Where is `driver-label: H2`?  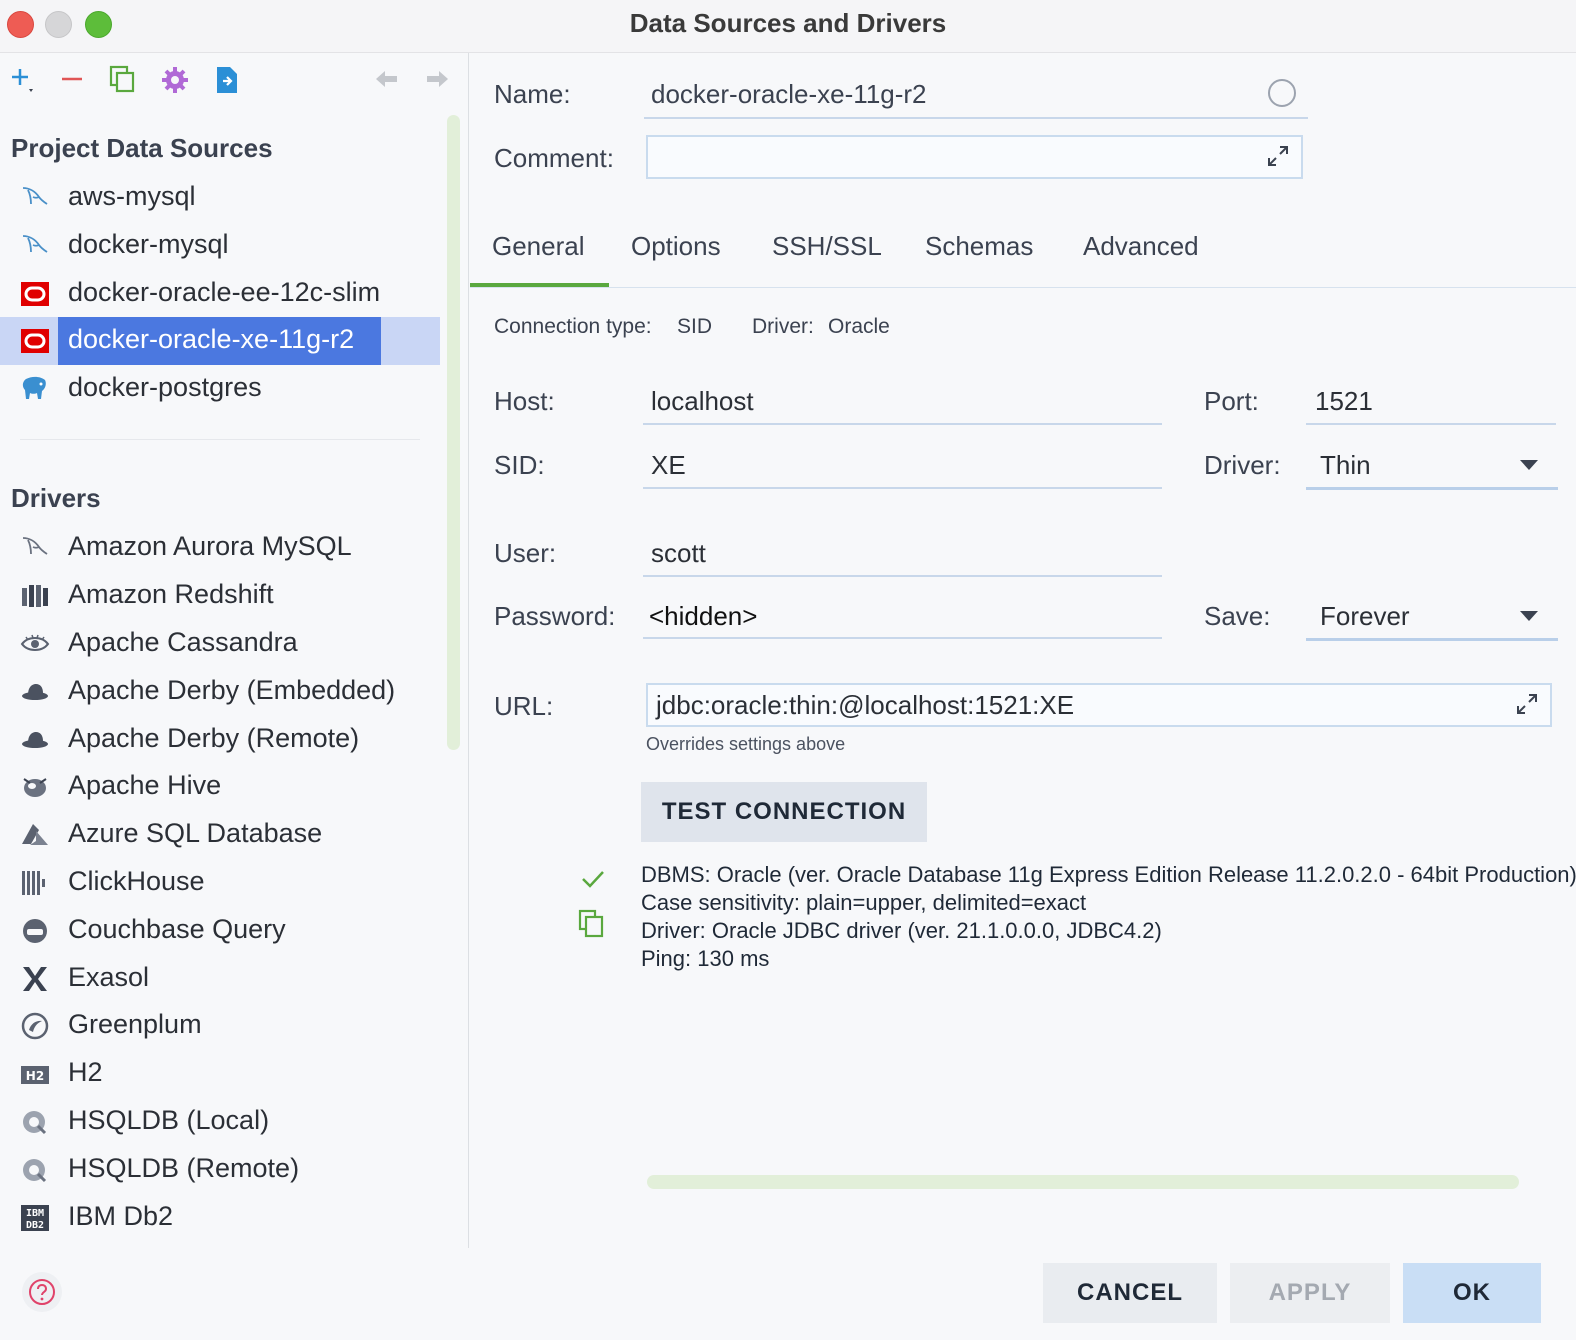
driver-label: H2 is located at coordinates (85, 1072).